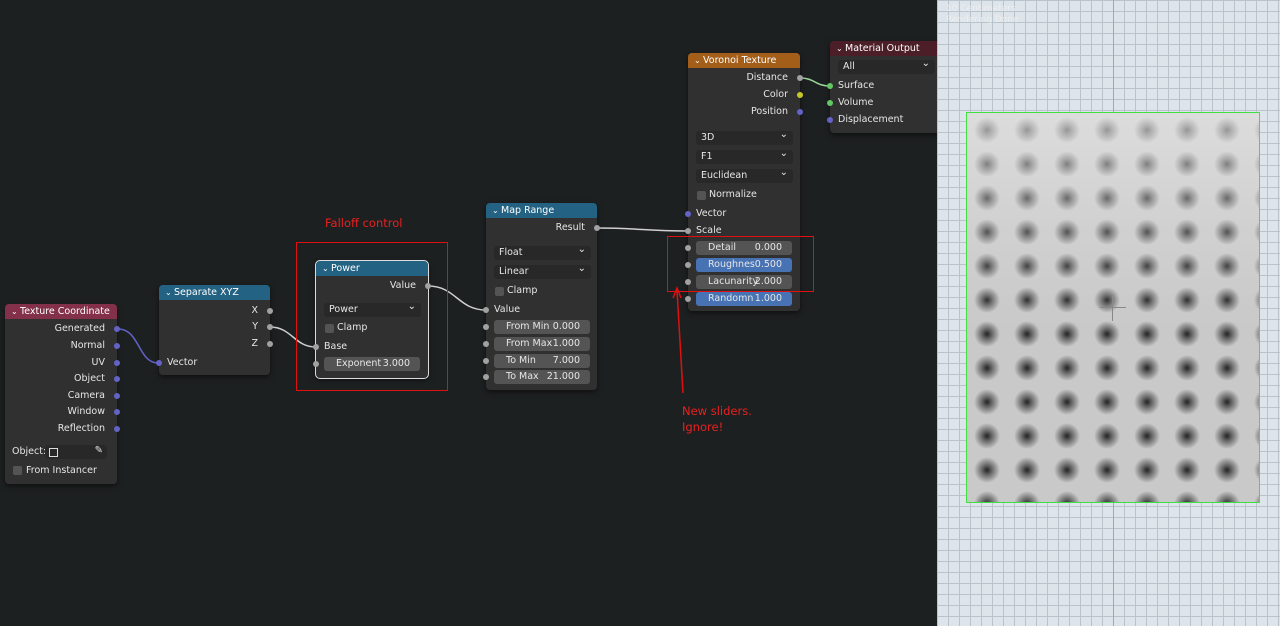  I want to click on socket-object, so click(117, 379).